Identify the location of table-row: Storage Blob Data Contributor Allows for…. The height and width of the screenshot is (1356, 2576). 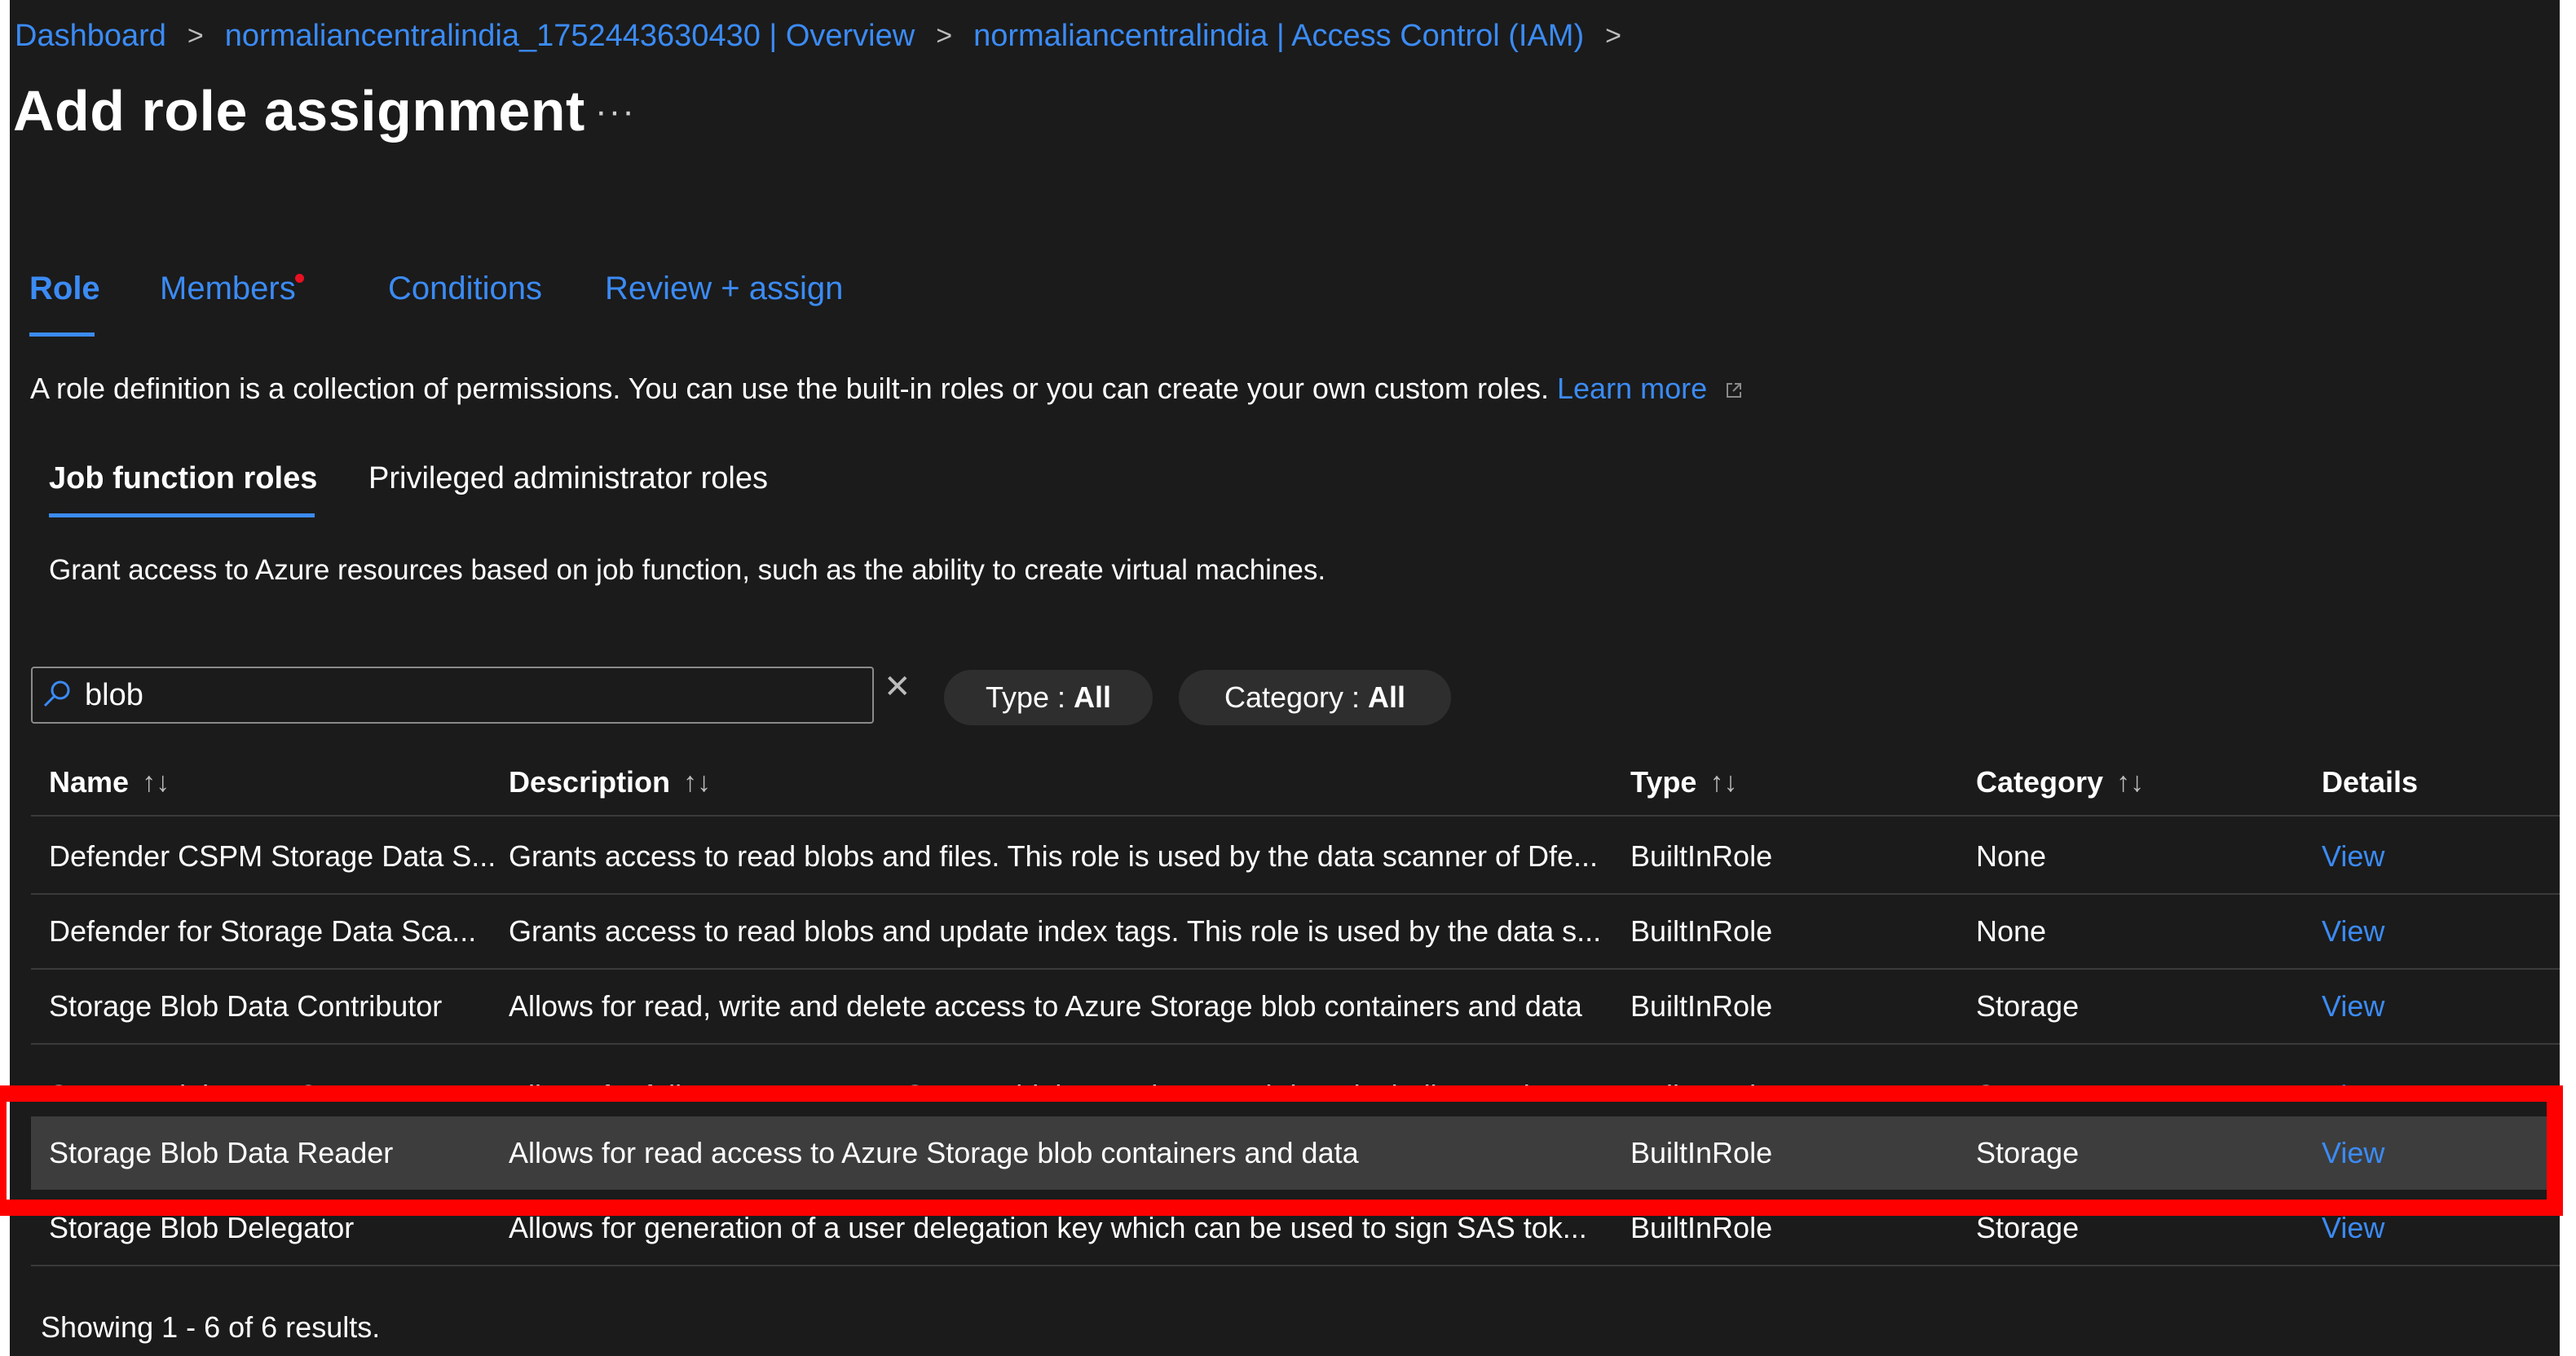
(1295, 1006).